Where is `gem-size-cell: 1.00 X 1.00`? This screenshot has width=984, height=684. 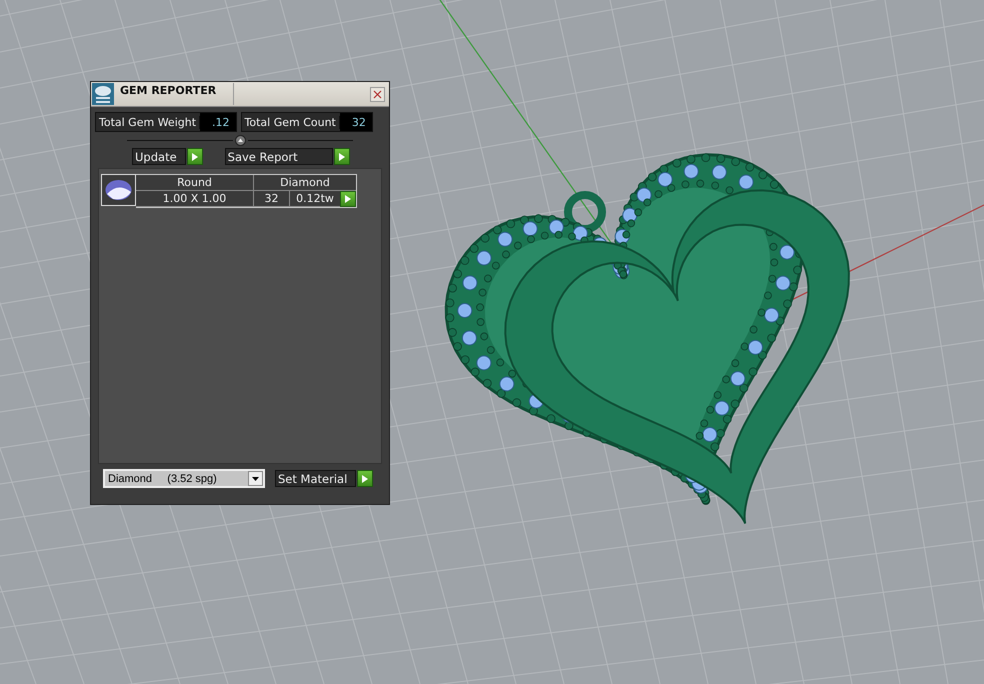
gem-size-cell: 1.00 X 1.00 is located at coordinates (195, 199).